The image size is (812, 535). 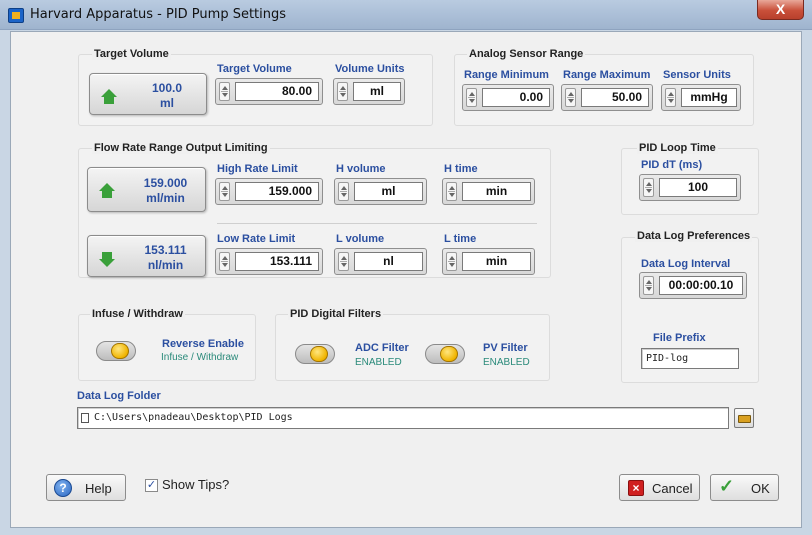 I want to click on range-min-label: Range Minimum, so click(x=506, y=75).